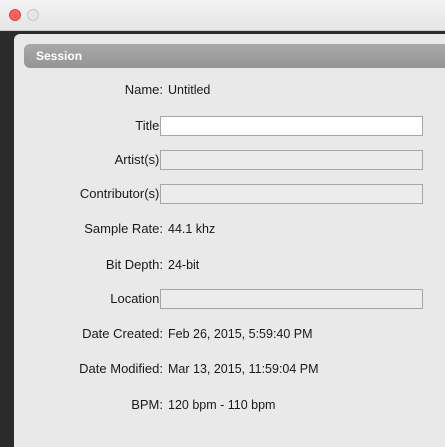  I want to click on sample-rate-label: Sample Rate:, so click(123, 228).